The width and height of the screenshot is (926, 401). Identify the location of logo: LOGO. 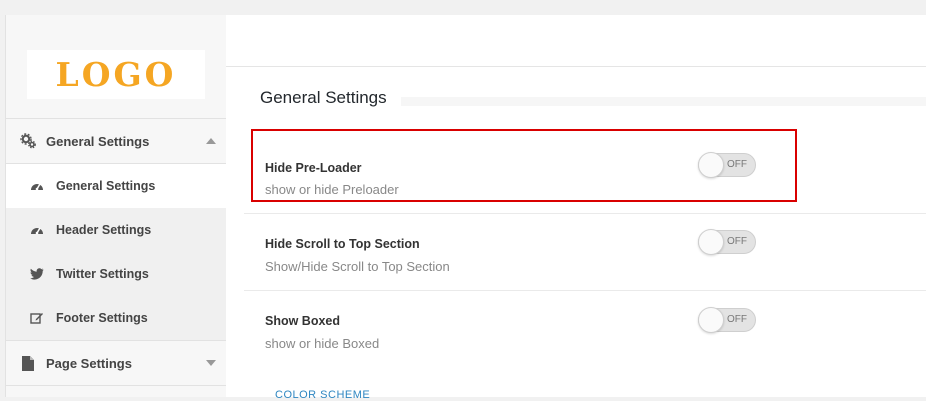
(116, 74).